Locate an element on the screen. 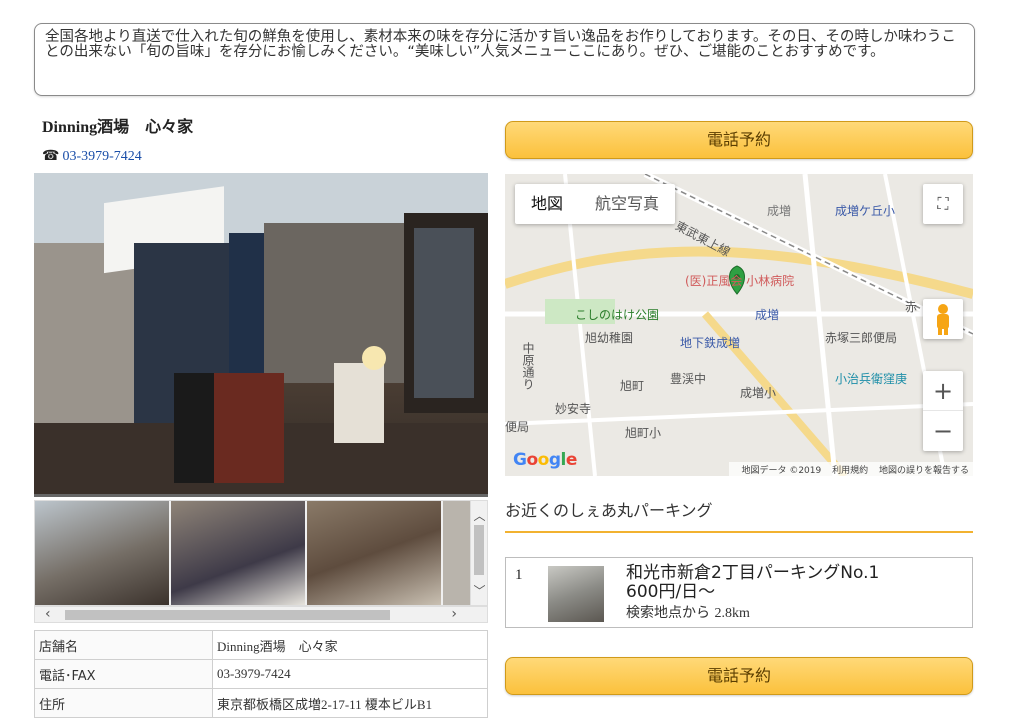 Image resolution: width=1024 pixels, height=718 pixels. map-label: 赤塚三郎便局 is located at coordinates (861, 338).